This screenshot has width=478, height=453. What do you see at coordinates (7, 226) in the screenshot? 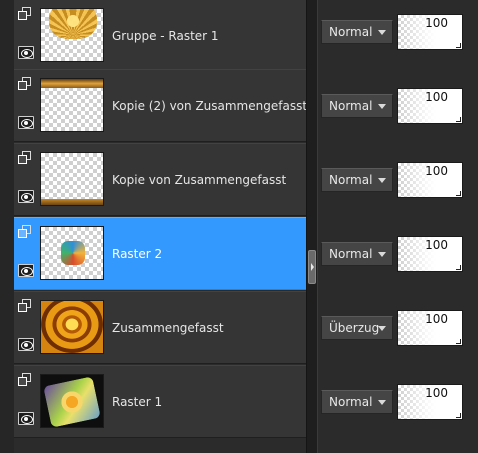
I see `layer-tree-strip` at bounding box center [7, 226].